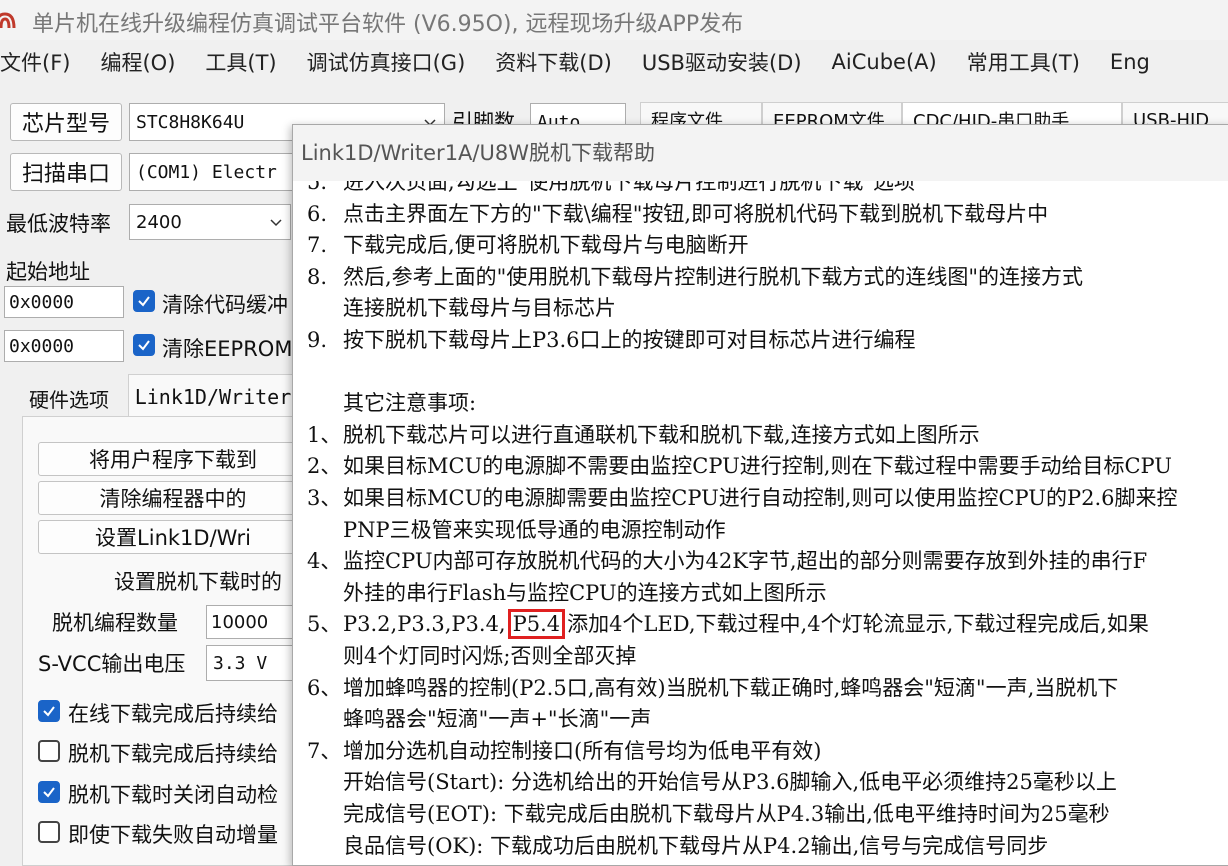 This screenshot has height=866, width=1228. I want to click on help-line-number: 1、, so click(324, 434).